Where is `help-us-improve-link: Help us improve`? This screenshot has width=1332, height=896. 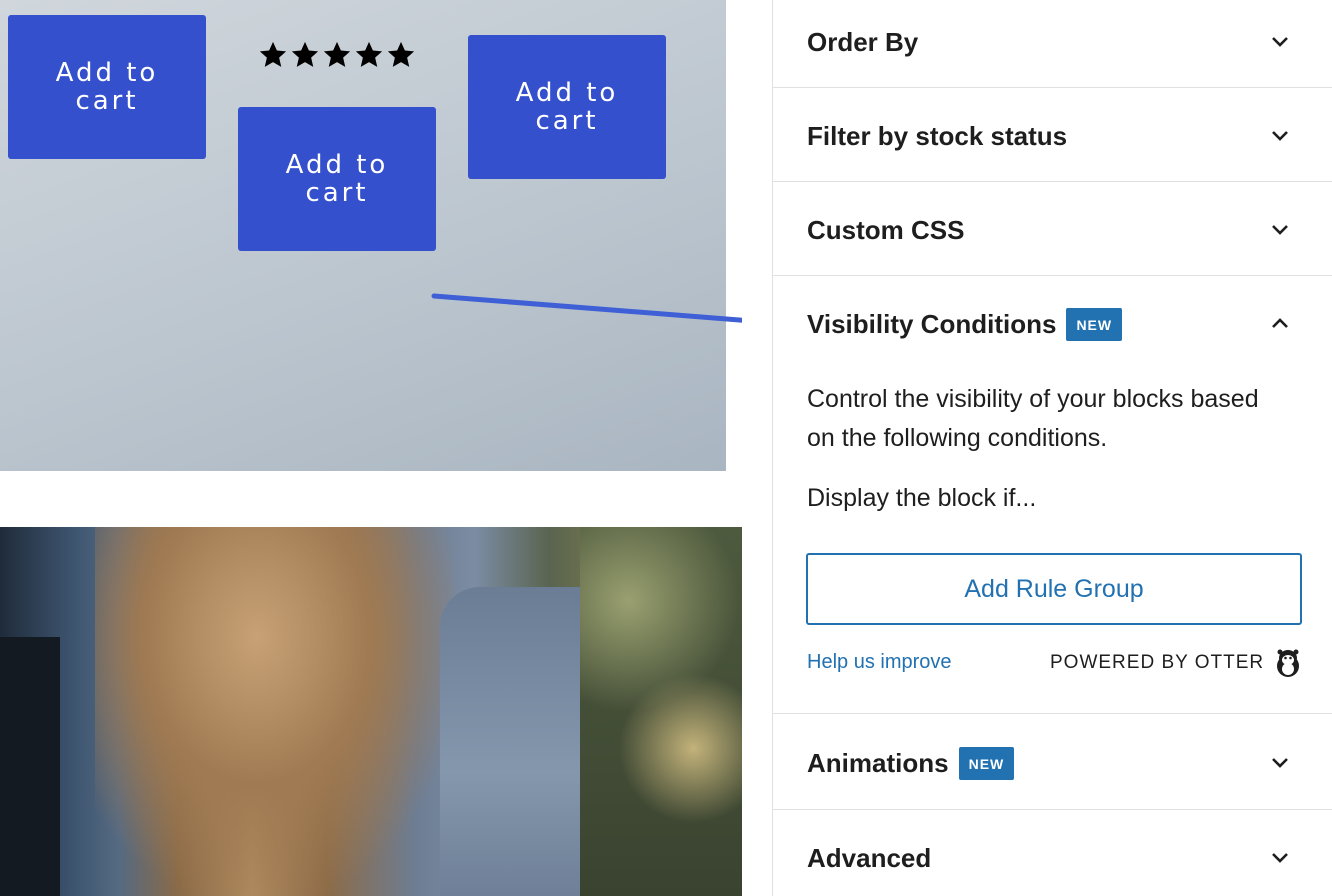
help-us-improve-link: Help us improve is located at coordinates (879, 662).